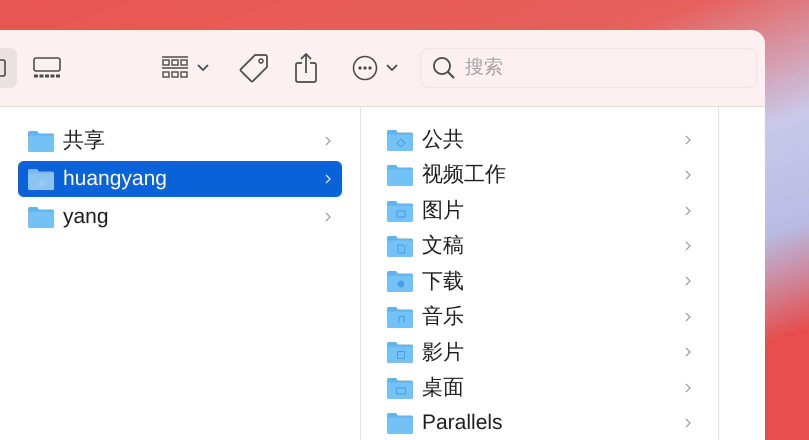 The height and width of the screenshot is (440, 809). Describe the element at coordinates (84, 141) in the screenshot. I see `folder-name: 共享` at that location.